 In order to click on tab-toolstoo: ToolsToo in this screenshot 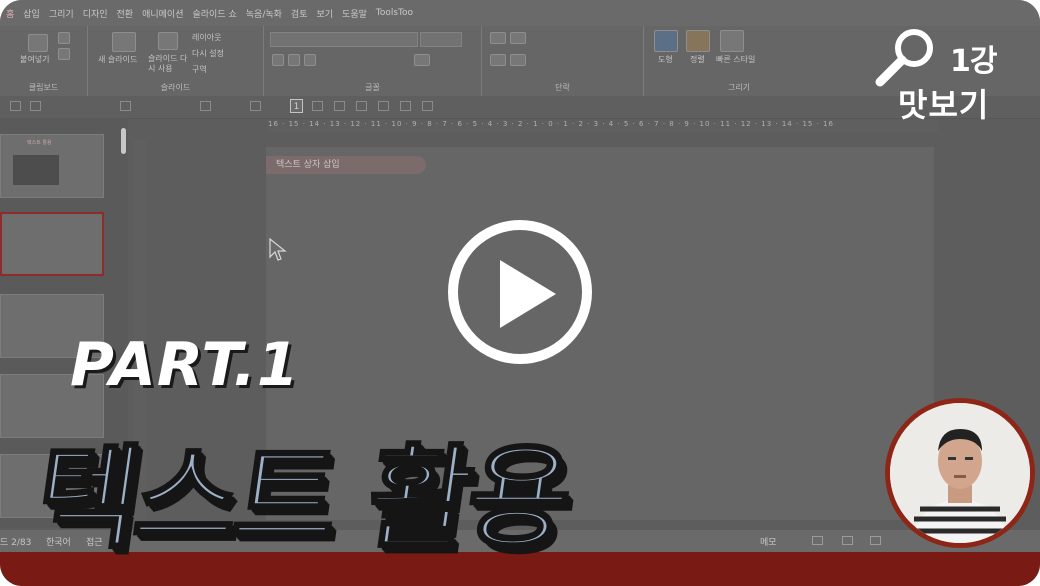, I will do `click(399, 13)`.